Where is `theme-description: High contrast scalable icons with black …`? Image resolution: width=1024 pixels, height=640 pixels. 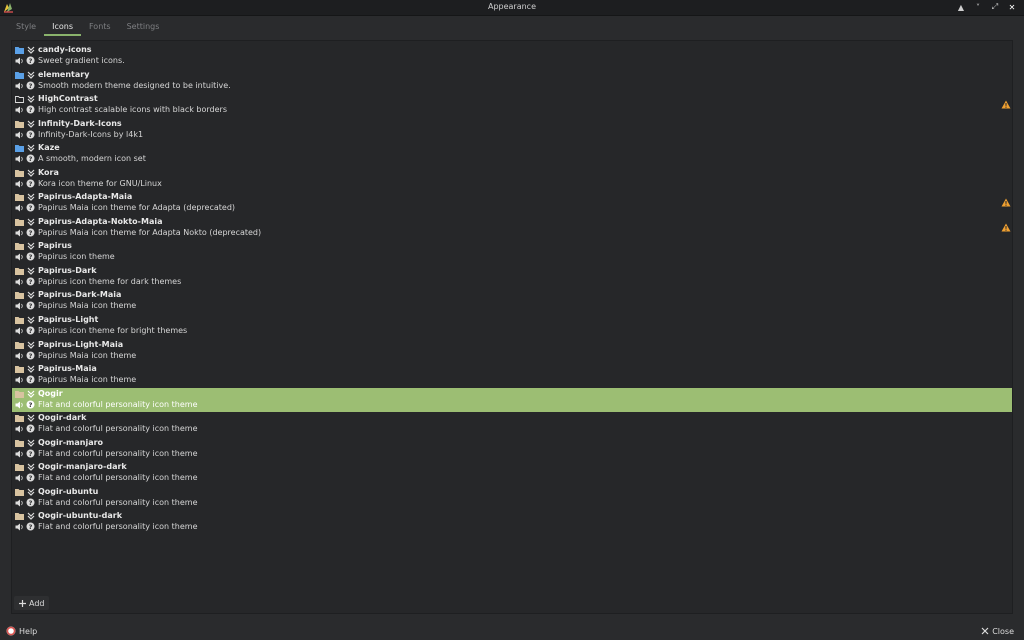 theme-description: High contrast scalable icons with black … is located at coordinates (132, 110).